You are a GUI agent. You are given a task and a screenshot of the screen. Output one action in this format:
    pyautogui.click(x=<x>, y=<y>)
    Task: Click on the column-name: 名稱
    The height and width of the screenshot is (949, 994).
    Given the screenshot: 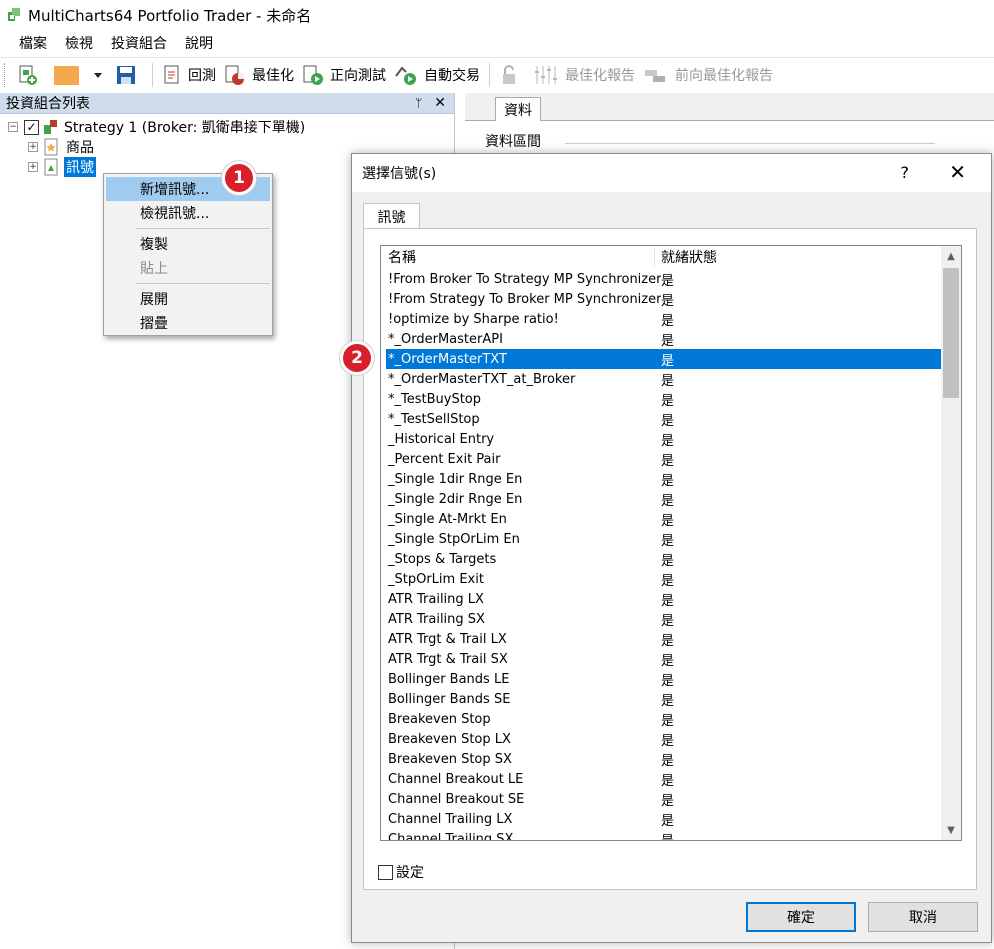 What is the action you would take?
    pyautogui.click(x=517, y=257)
    